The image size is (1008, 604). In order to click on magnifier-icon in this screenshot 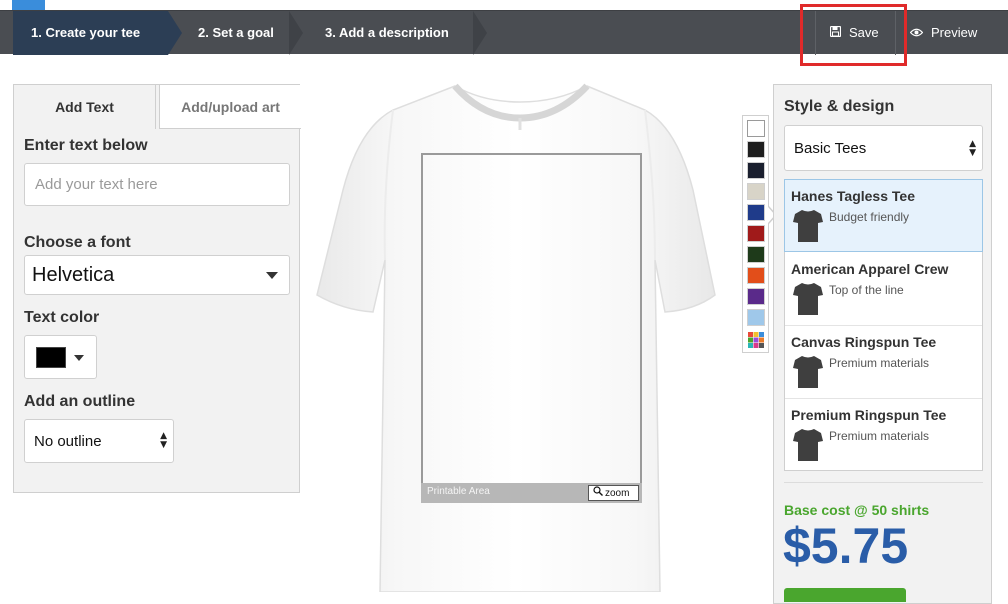, I will do `click(598, 493)`.